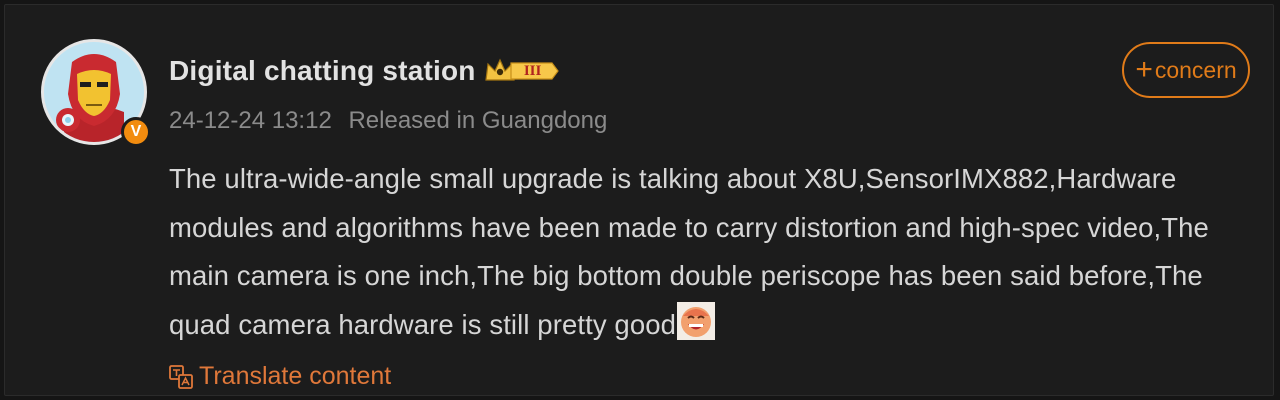 The width and height of the screenshot is (1280, 400). Describe the element at coordinates (250, 120) in the screenshot. I see `post-timestamp: 24-12-24 13:12` at that location.